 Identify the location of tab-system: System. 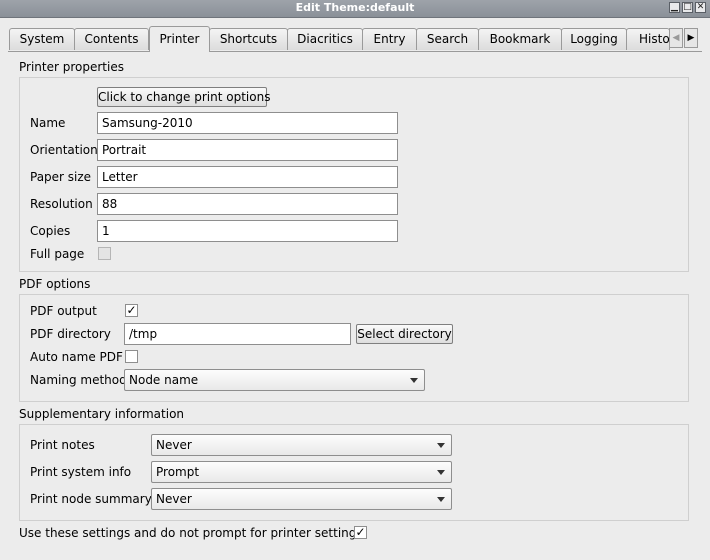
(42, 39).